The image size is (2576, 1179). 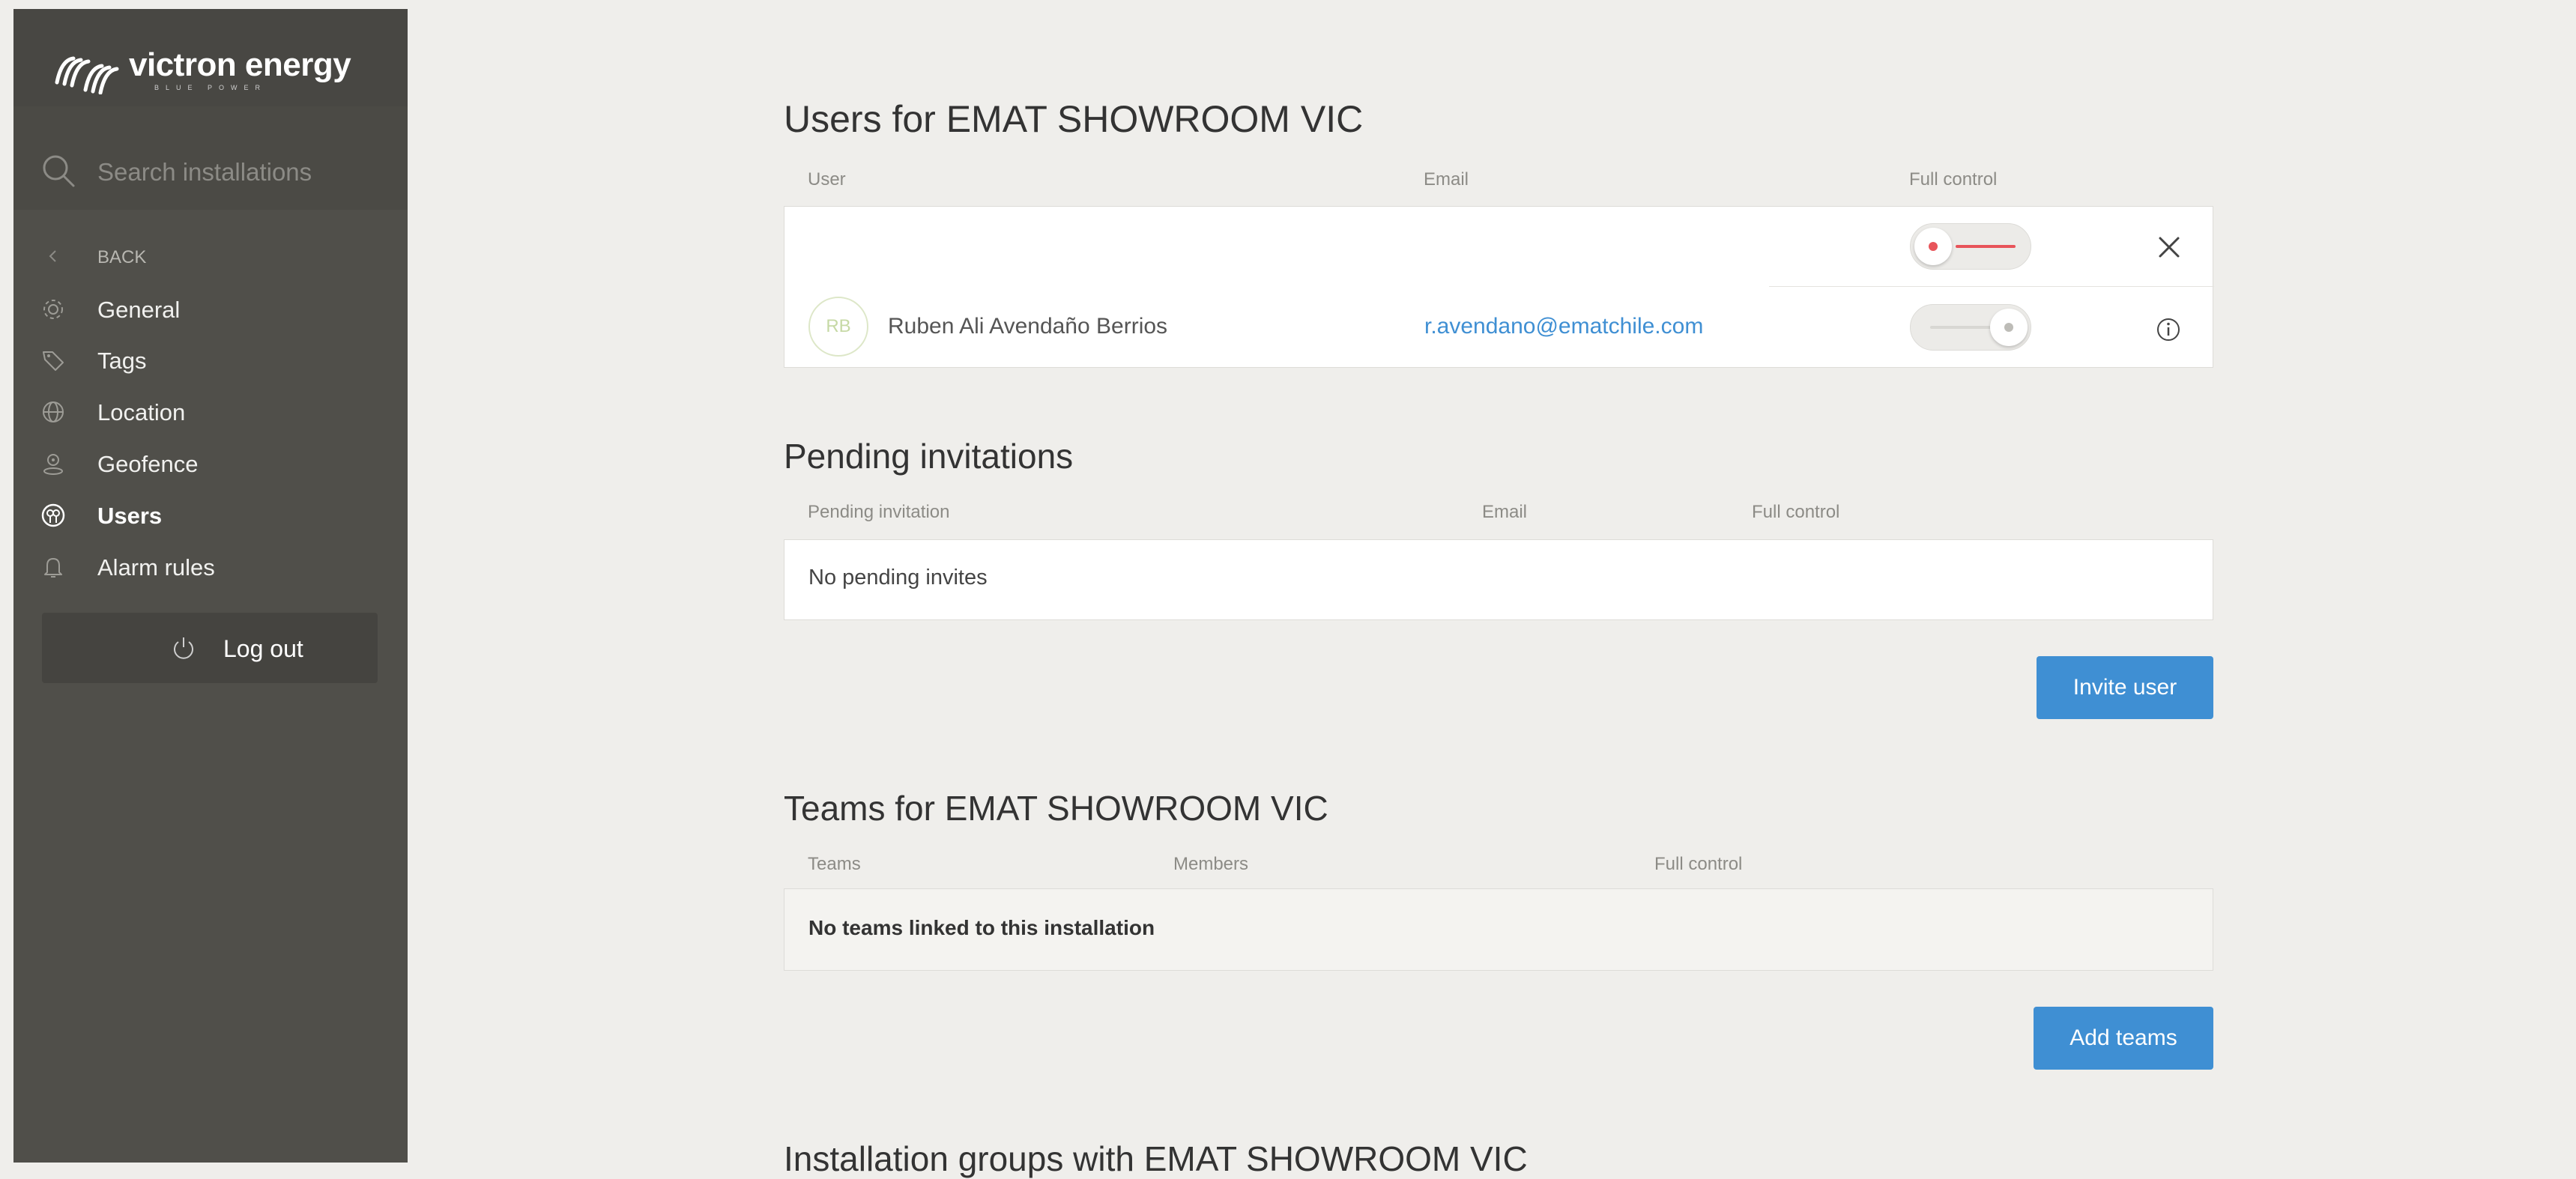 What do you see at coordinates (53, 465) in the screenshot?
I see `geofence-icon` at bounding box center [53, 465].